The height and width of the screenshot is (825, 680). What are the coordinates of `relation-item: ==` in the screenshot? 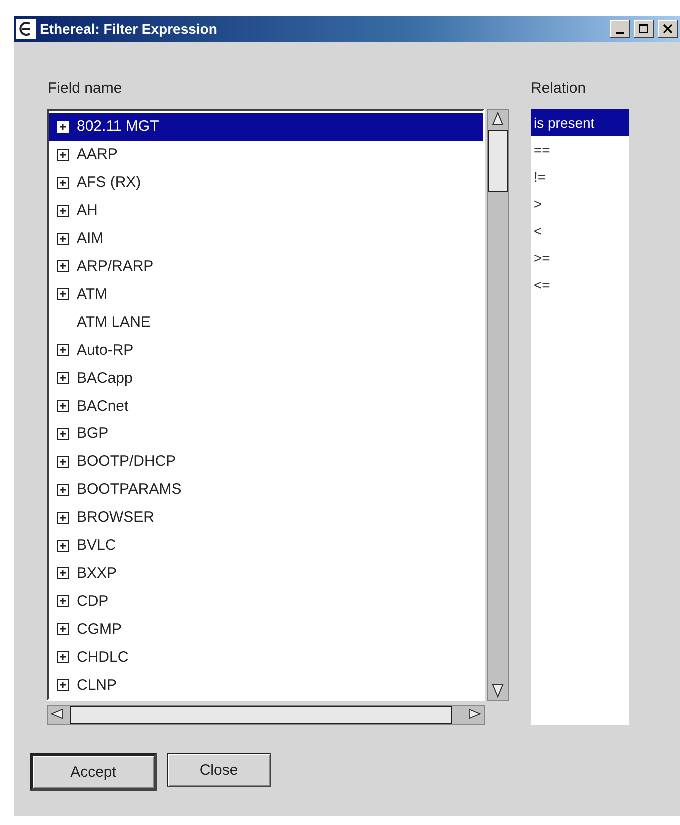 It's located at (580, 149).